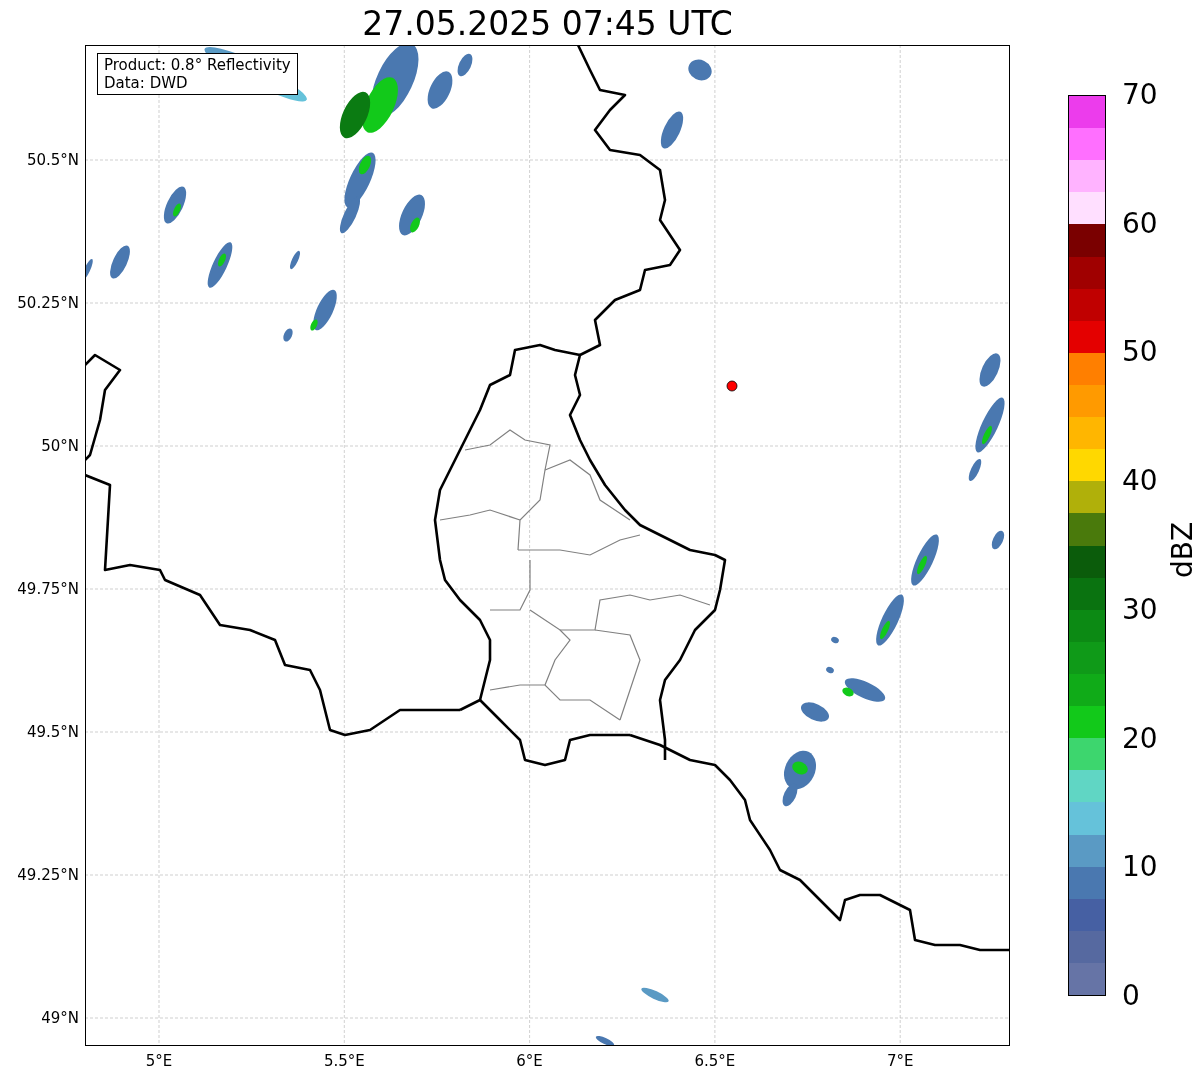  I want to click on latitude-label: 50.5°N, so click(52, 160).